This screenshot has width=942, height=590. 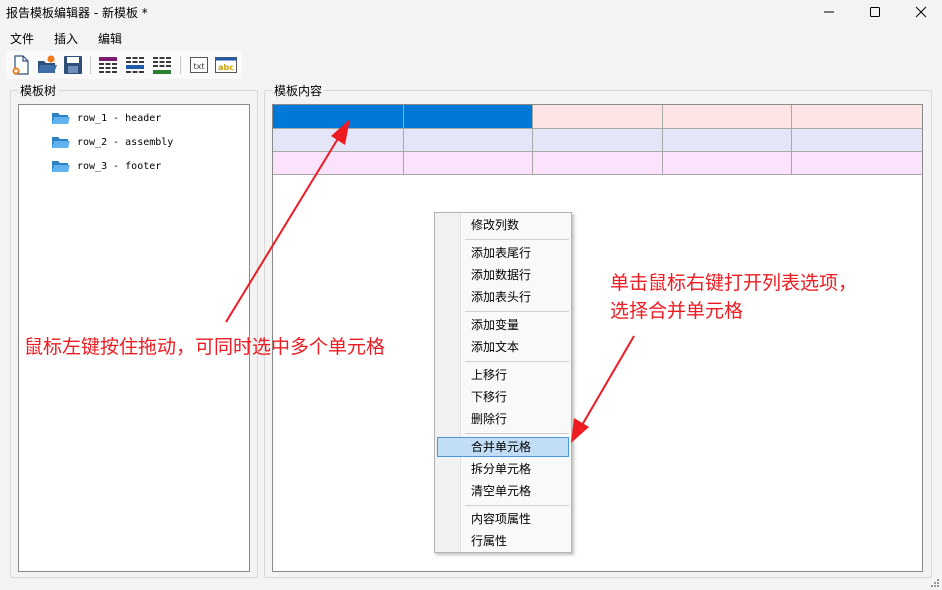 I want to click on menu-item-add-footer-row: 添加表尾行, so click(x=503, y=253).